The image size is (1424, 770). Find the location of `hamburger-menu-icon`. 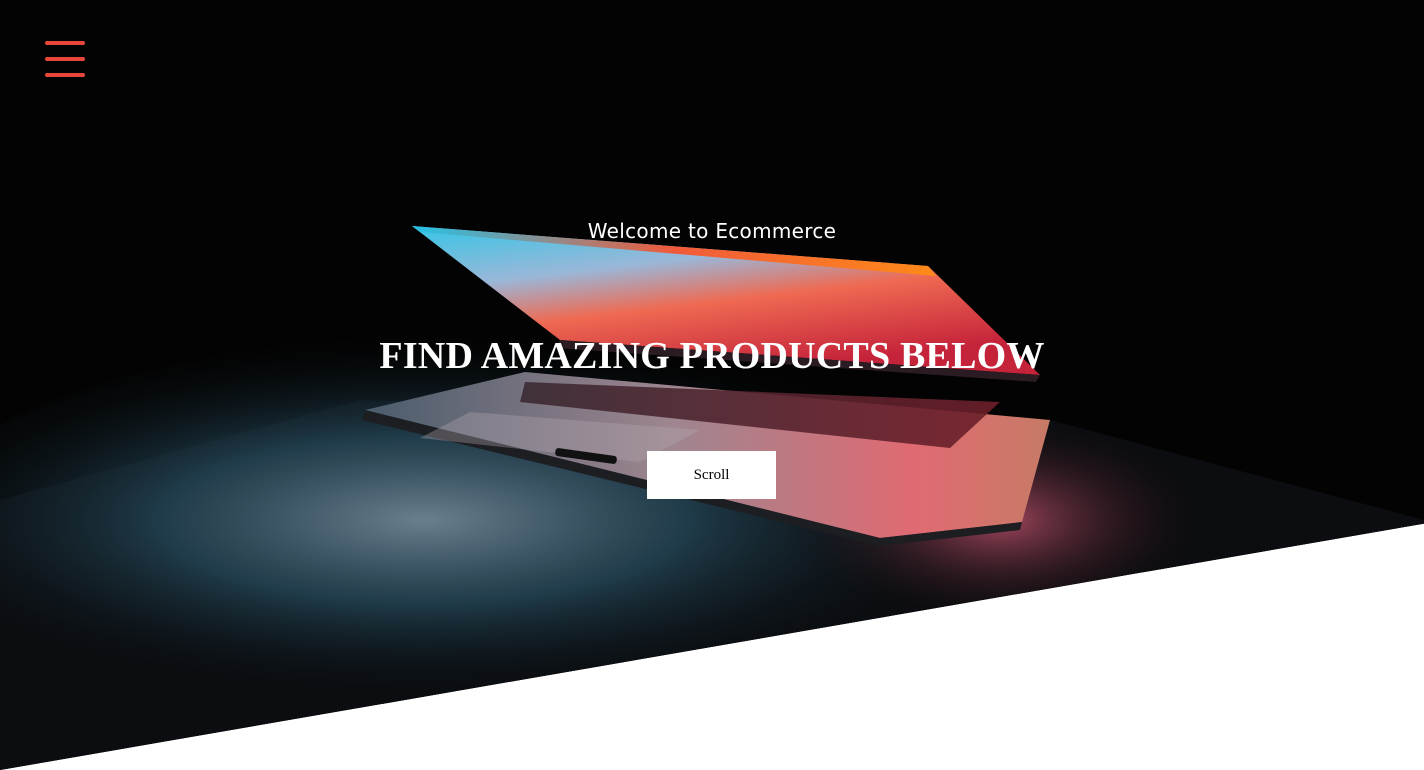

hamburger-menu-icon is located at coordinates (65, 60).